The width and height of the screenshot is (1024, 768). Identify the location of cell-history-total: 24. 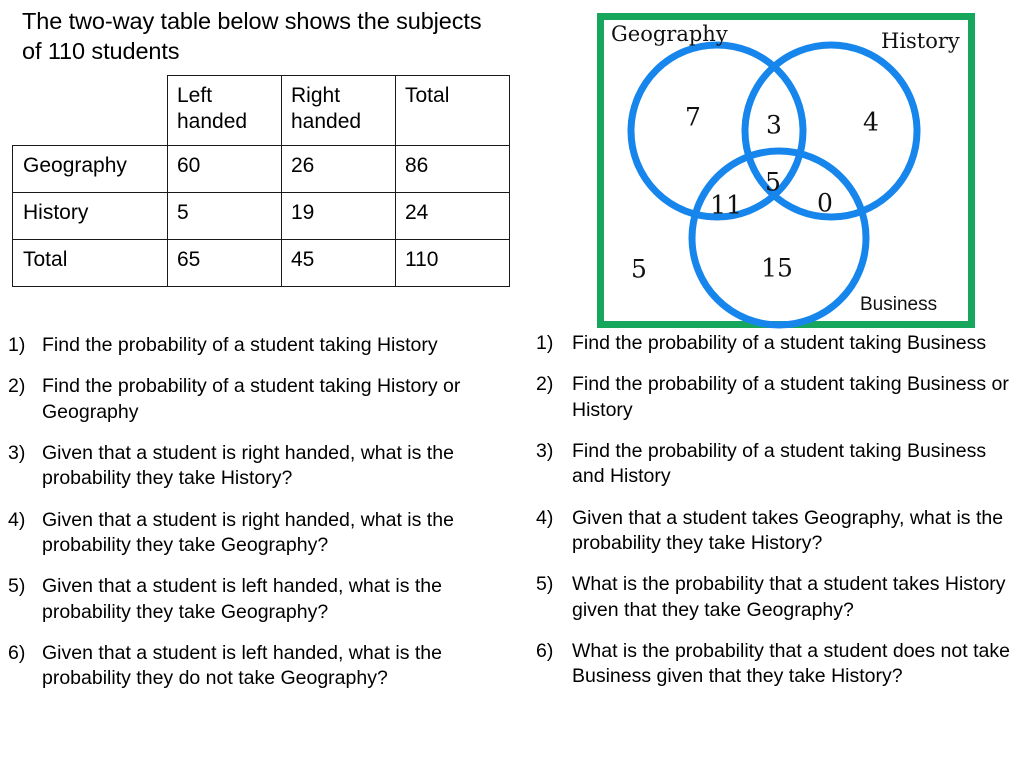
(452, 216).